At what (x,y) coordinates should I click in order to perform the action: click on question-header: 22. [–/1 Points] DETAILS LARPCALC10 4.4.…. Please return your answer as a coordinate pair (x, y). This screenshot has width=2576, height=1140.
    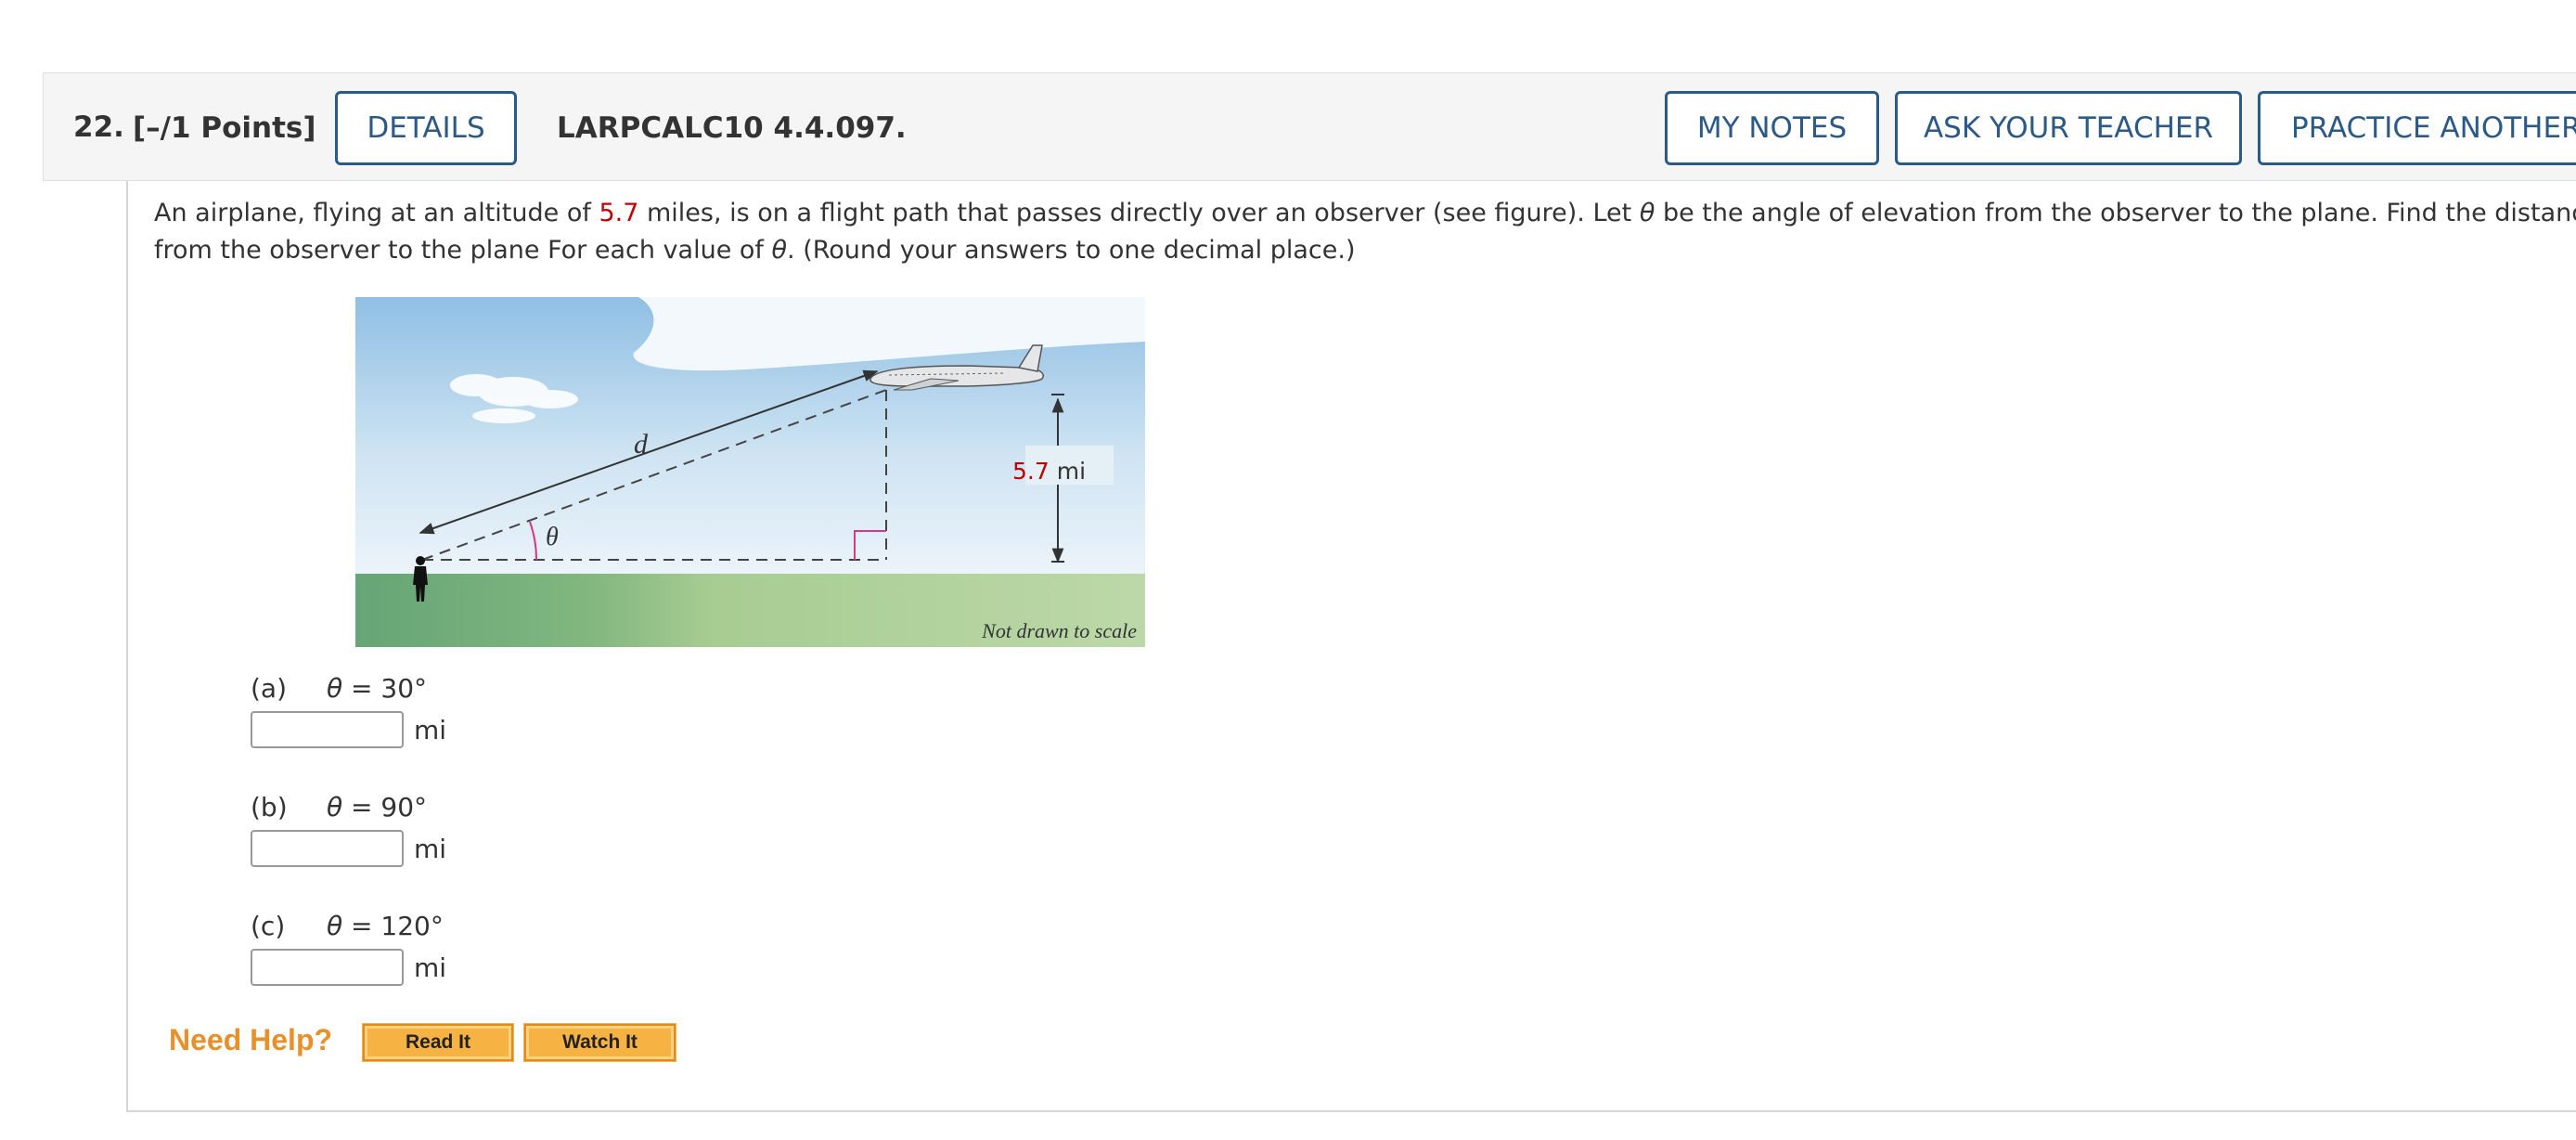
    Looking at the image, I should click on (1309, 126).